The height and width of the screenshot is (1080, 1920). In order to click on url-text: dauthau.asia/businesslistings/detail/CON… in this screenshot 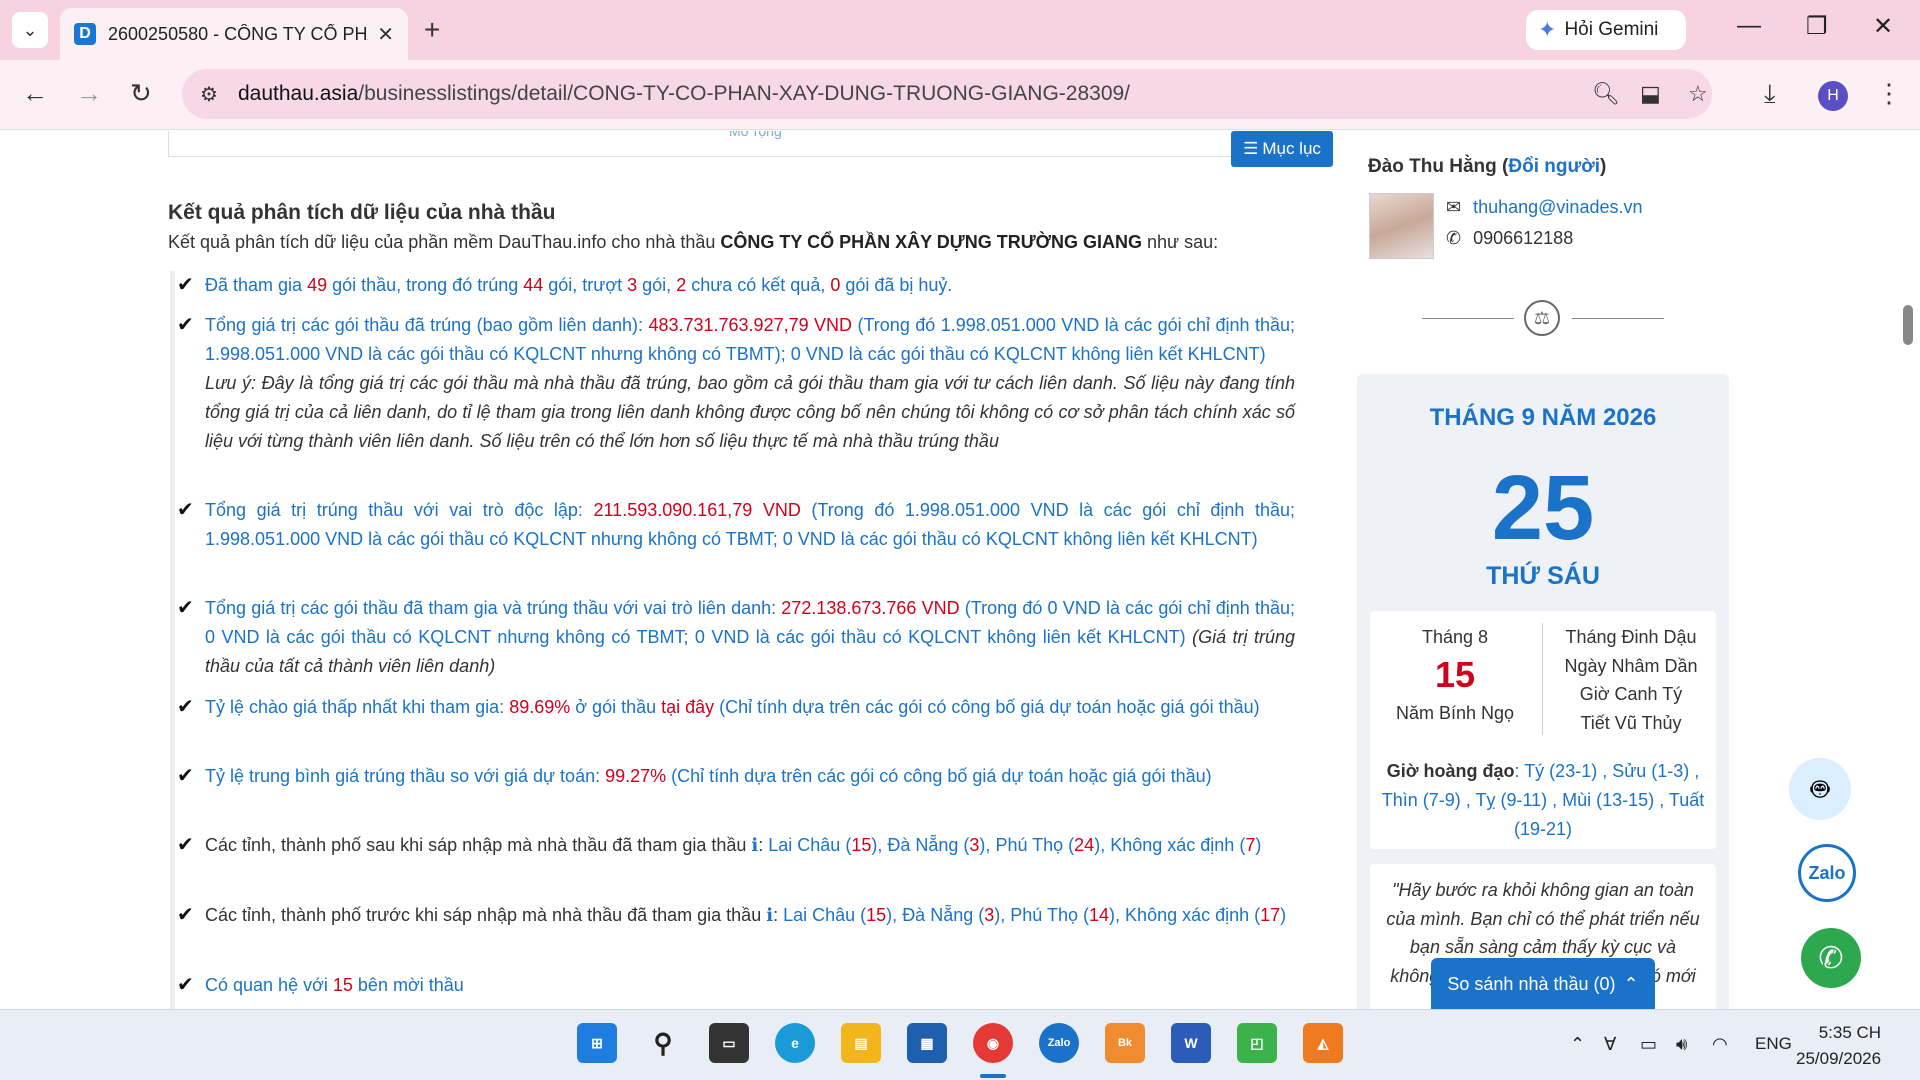, I will do `click(684, 93)`.